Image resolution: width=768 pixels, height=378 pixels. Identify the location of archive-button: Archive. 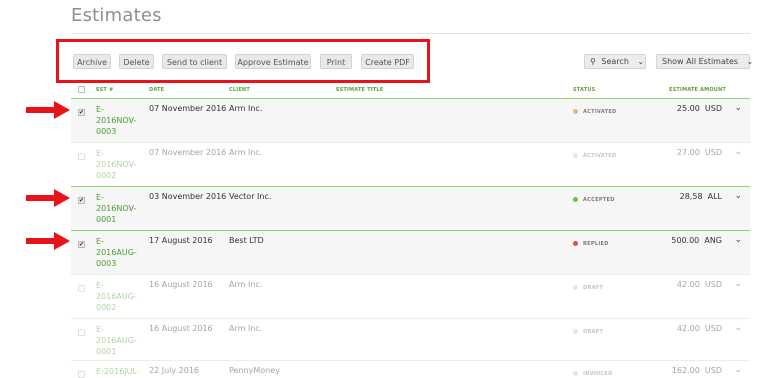
(92, 61).